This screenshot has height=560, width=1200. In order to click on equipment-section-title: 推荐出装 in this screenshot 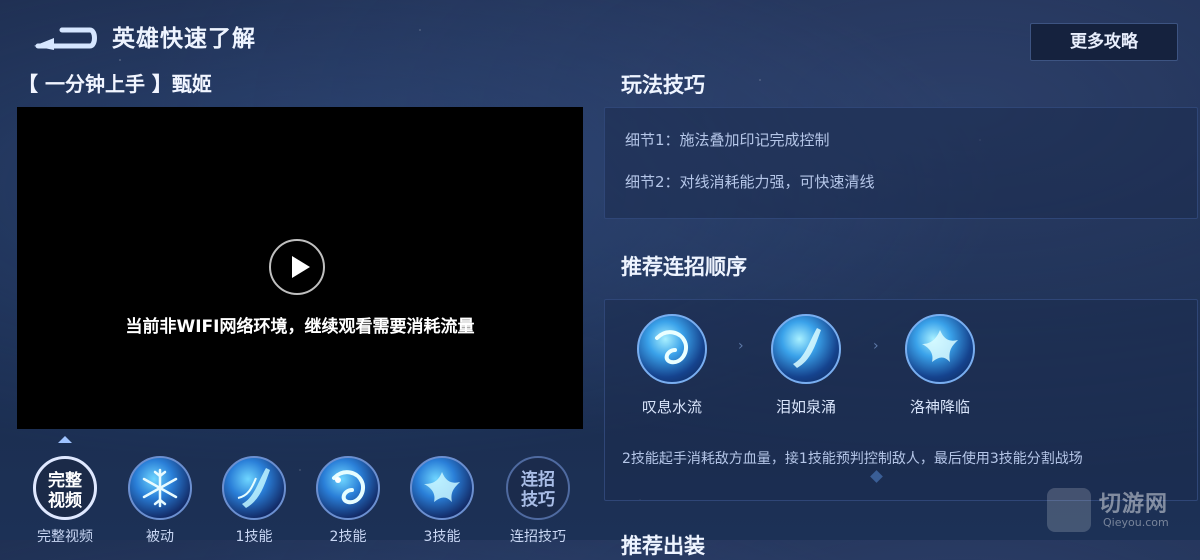, I will do `click(663, 546)`.